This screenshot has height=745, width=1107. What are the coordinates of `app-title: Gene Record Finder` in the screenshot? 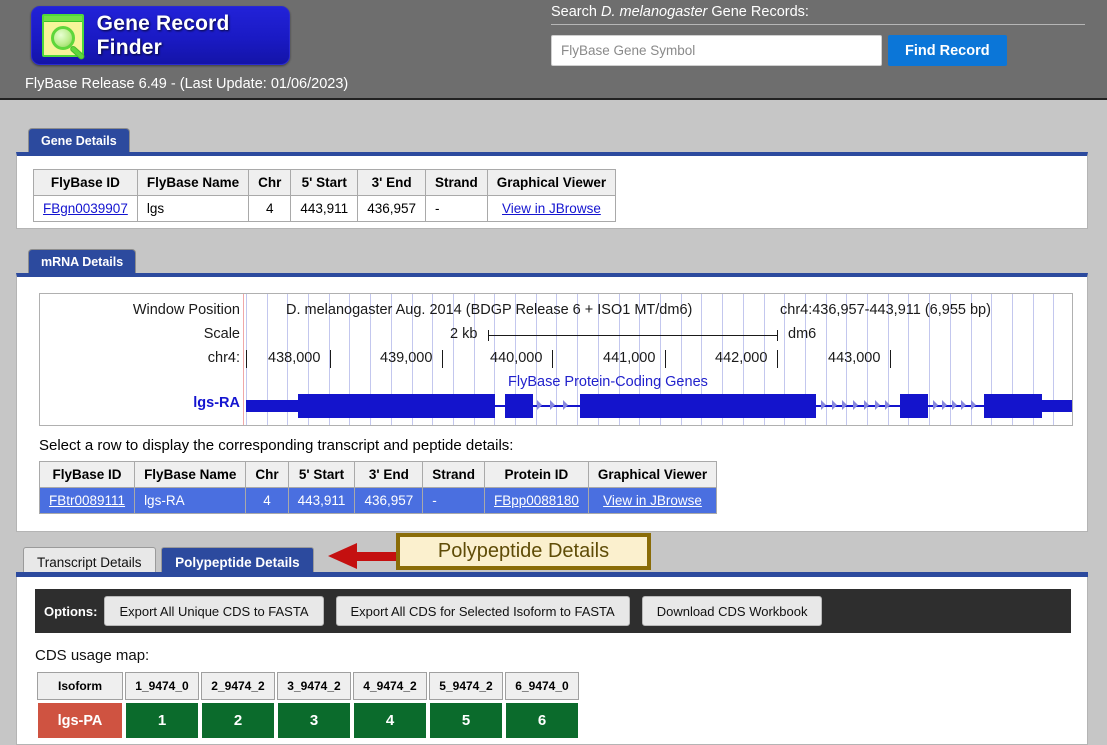 It's located at (163, 35).